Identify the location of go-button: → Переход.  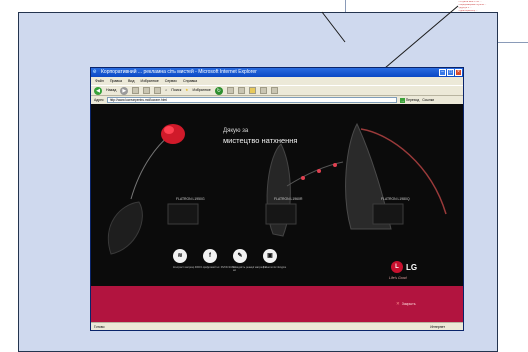
(409, 100).